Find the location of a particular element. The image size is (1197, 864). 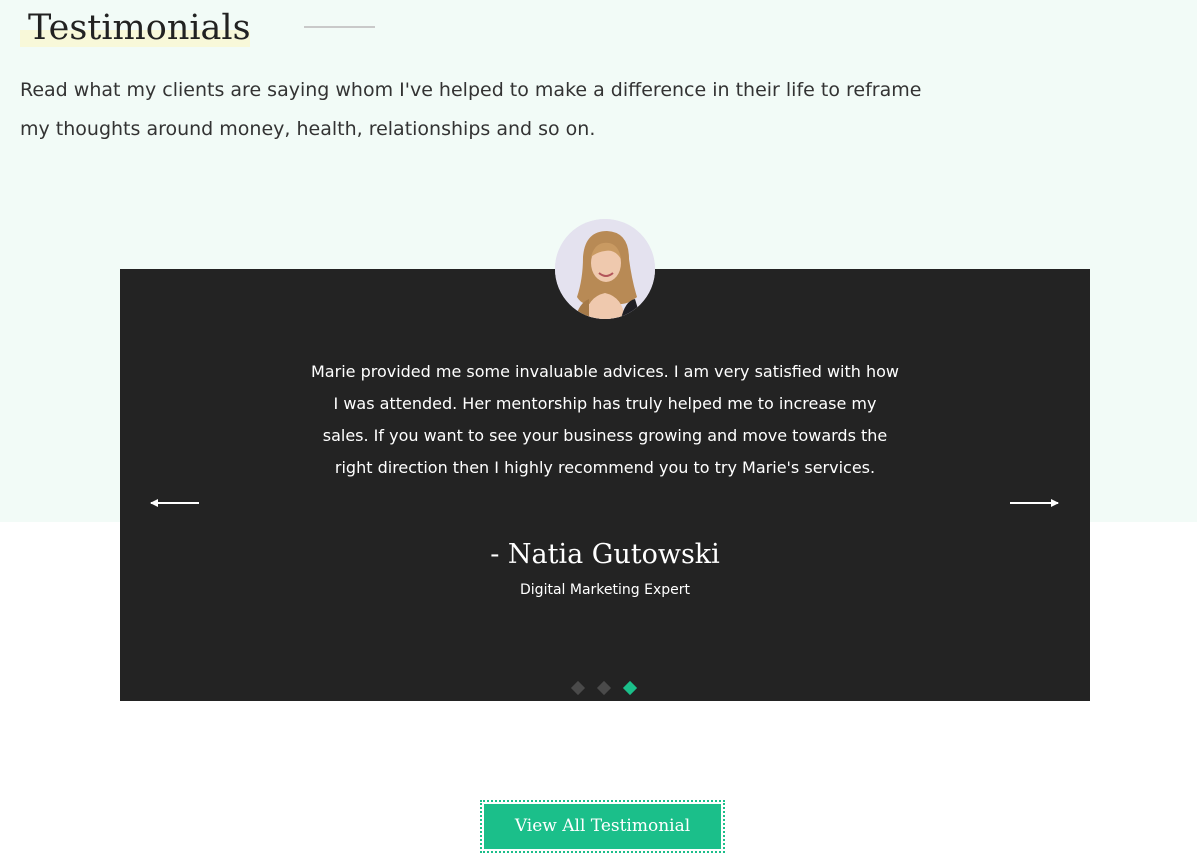

previous-slide-button is located at coordinates (174, 503).